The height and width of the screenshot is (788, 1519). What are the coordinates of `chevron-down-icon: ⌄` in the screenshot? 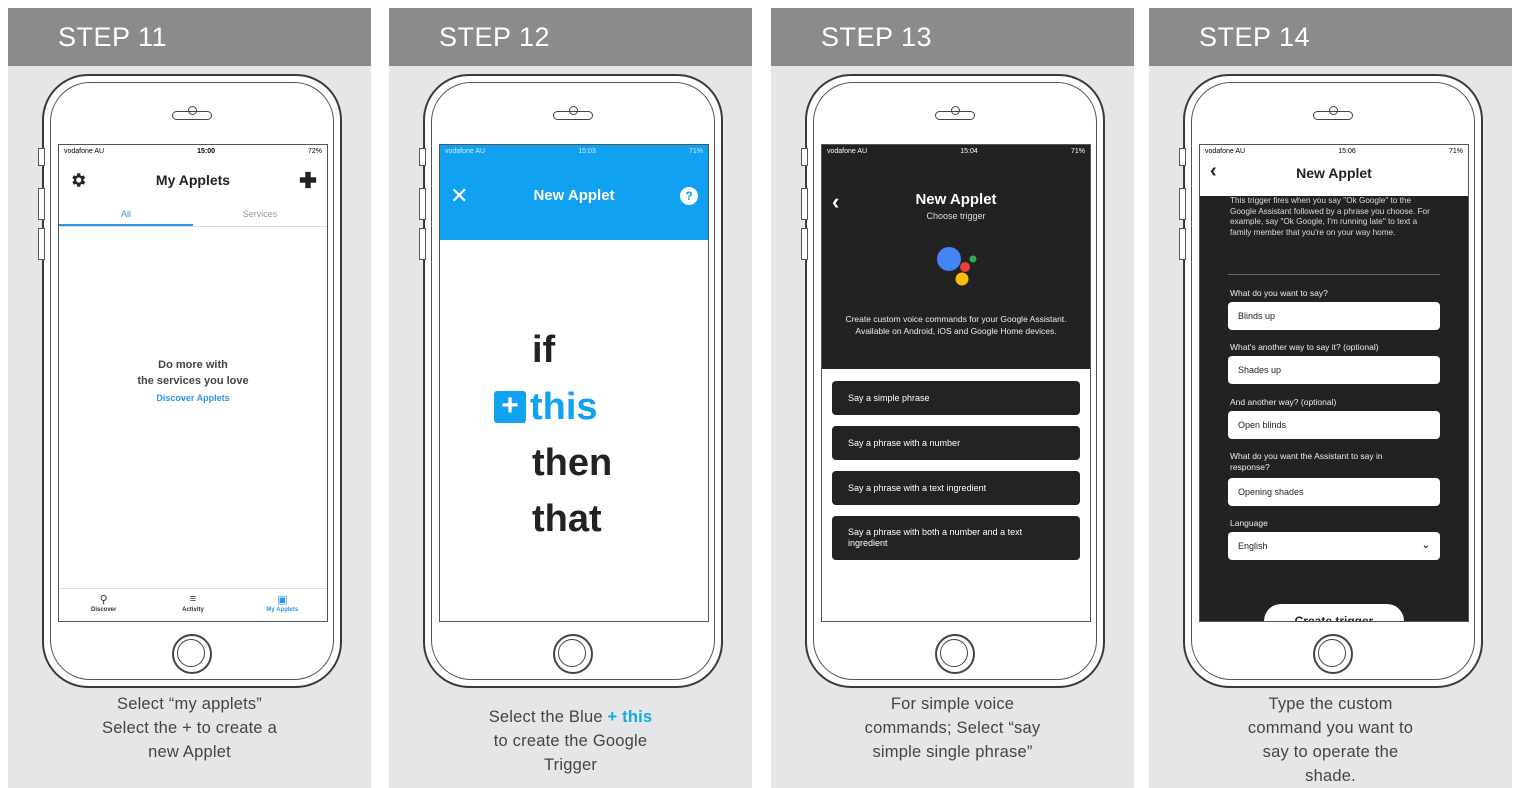 It's located at (1425, 545).